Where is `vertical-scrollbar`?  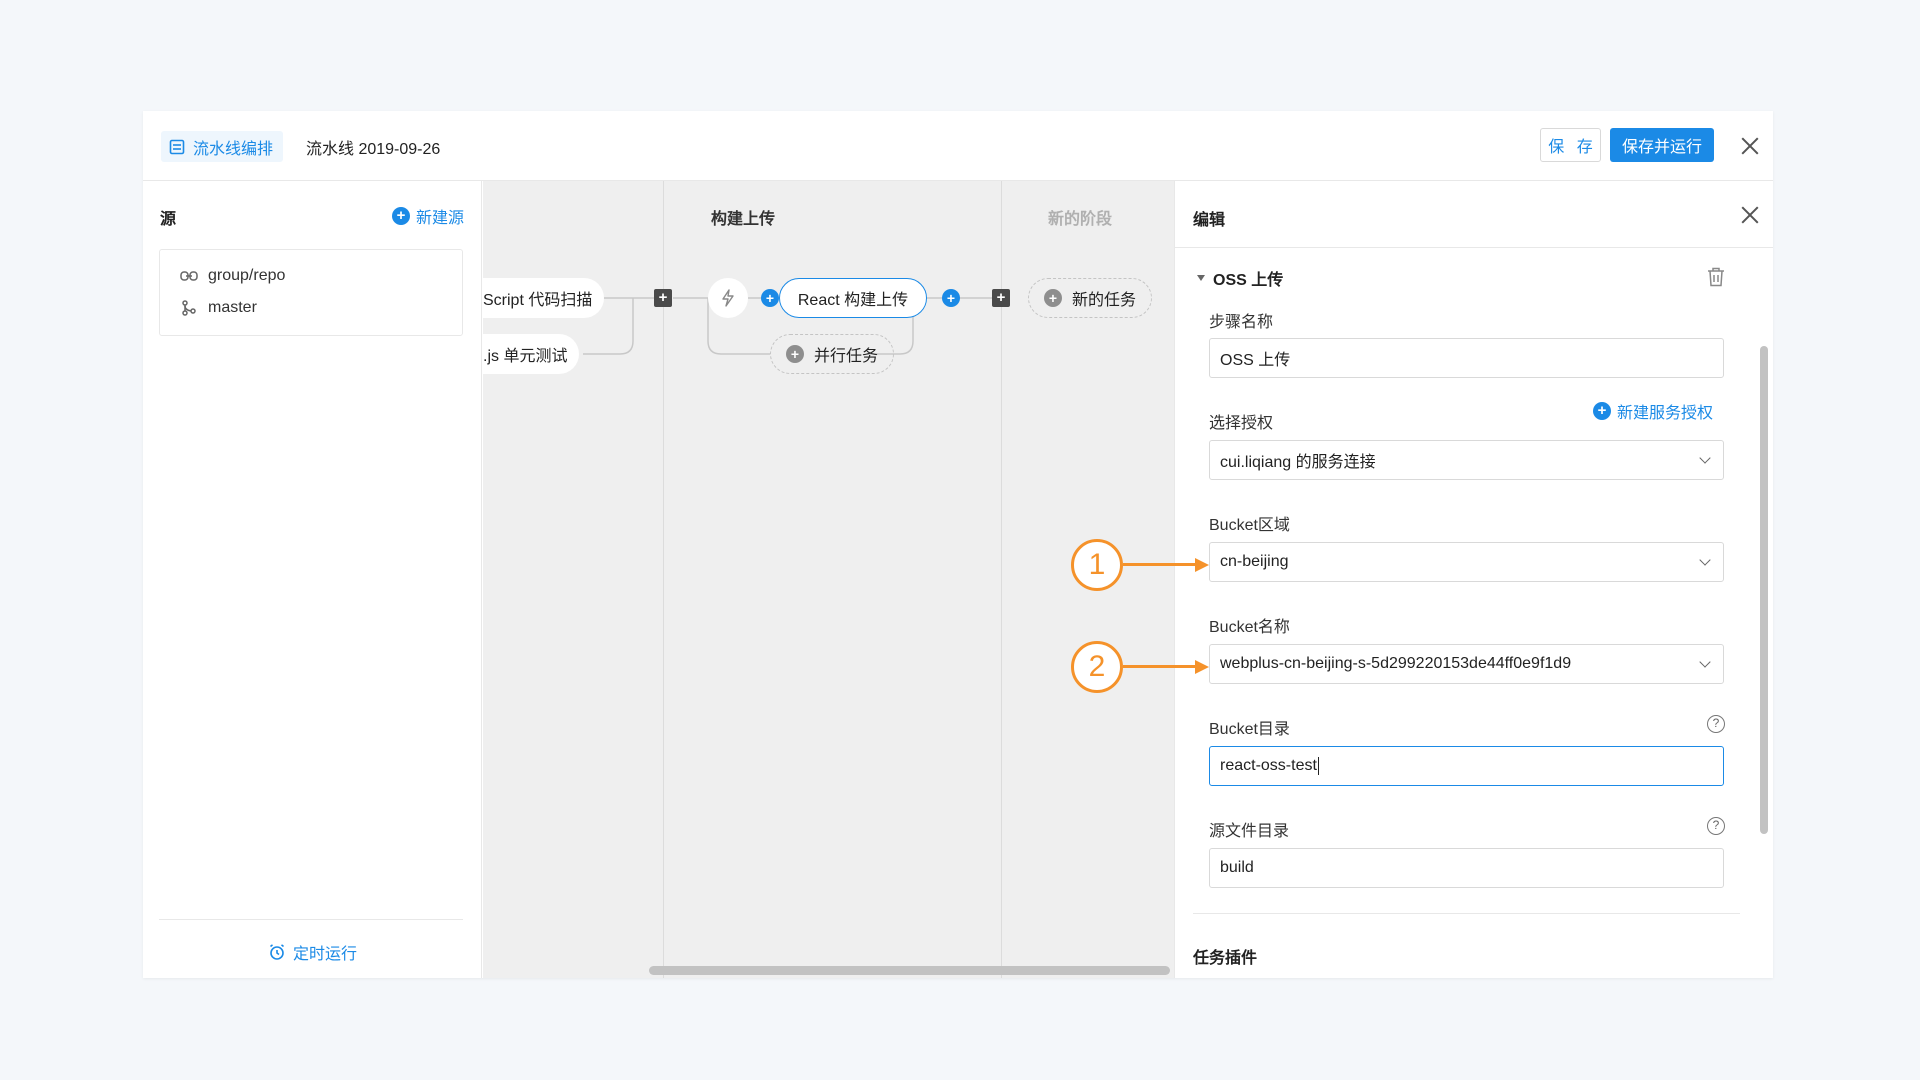 vertical-scrollbar is located at coordinates (1764, 590).